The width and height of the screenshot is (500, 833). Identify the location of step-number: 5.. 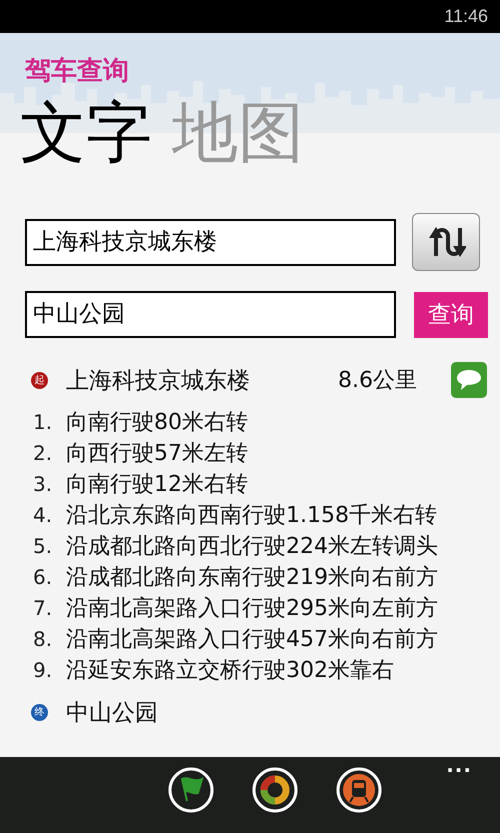
(43, 546).